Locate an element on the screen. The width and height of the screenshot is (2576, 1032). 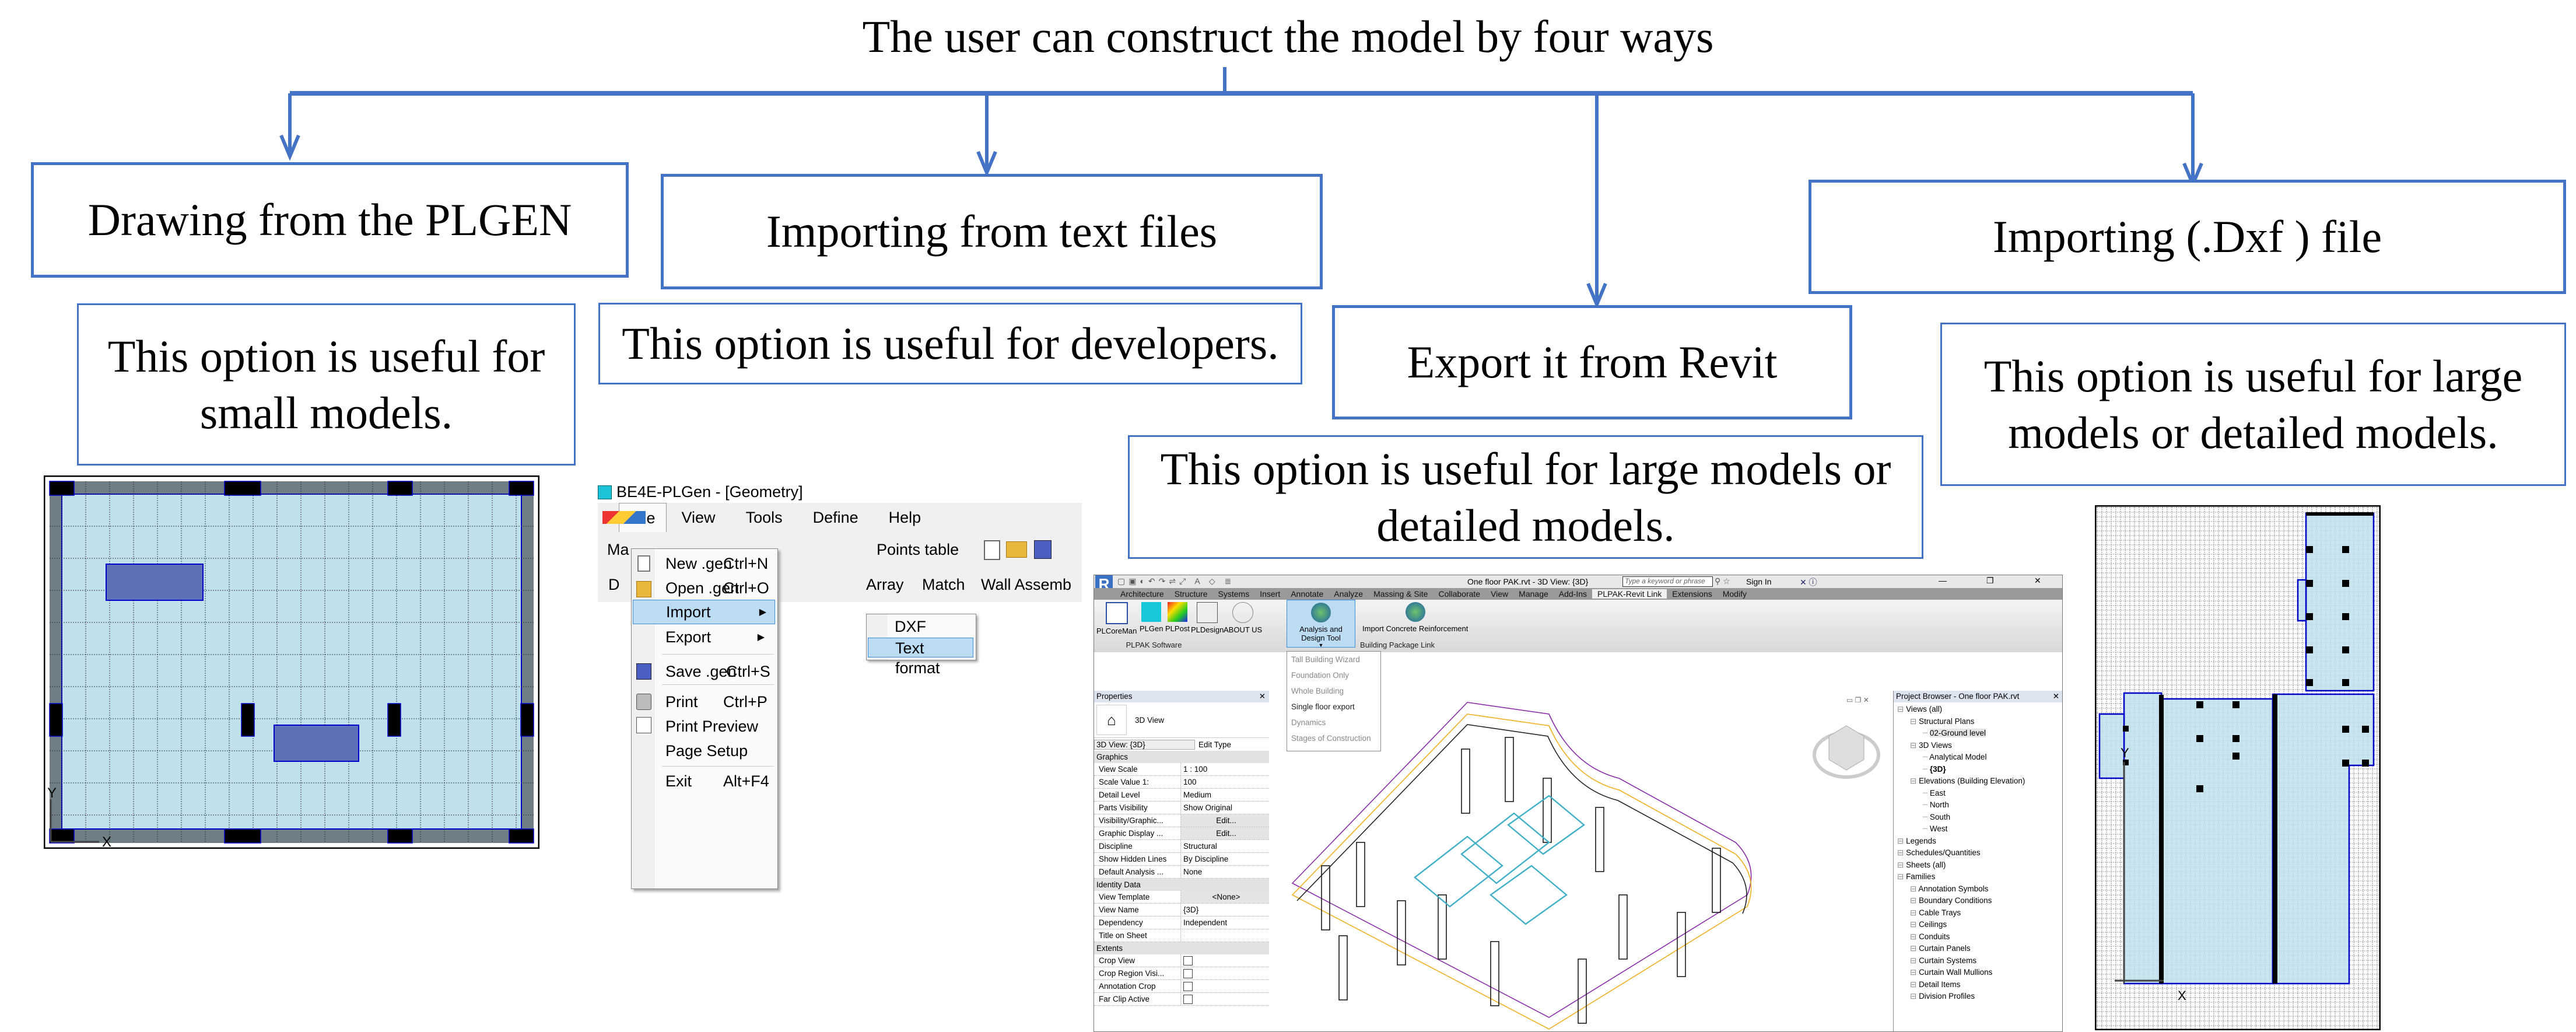
submenu-item-text-format: Text format is located at coordinates (920, 657).